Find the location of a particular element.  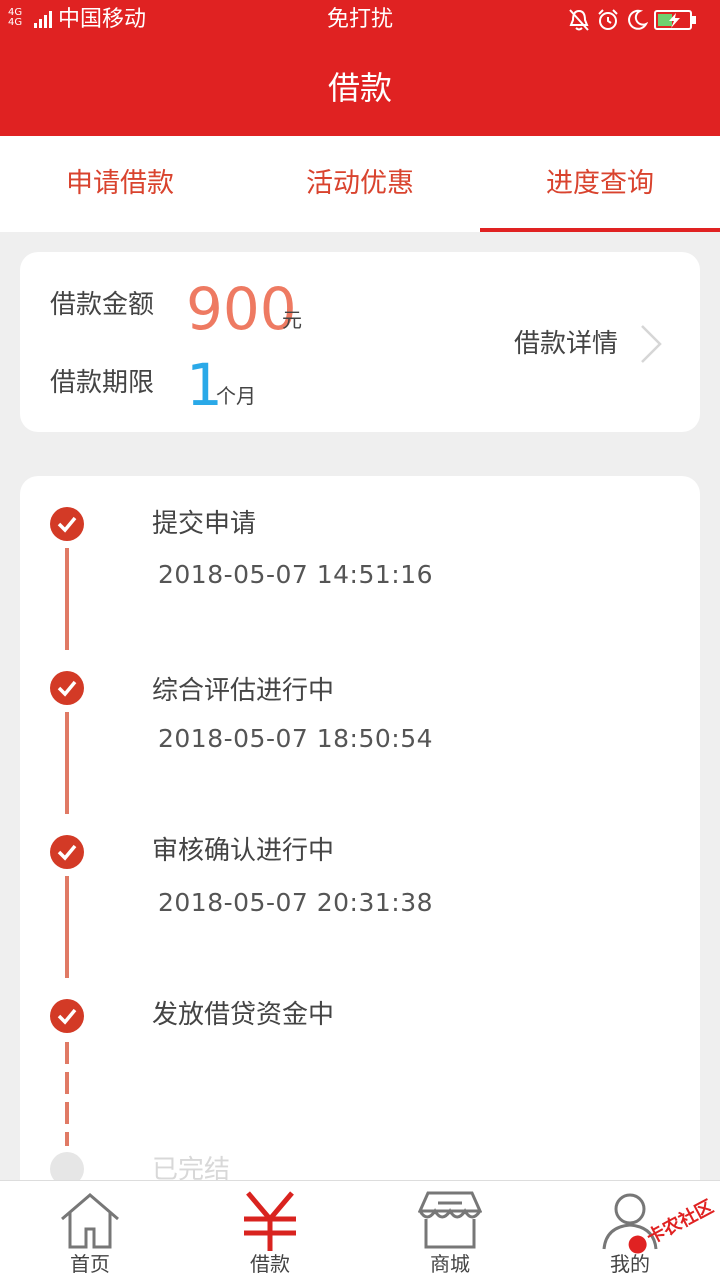

nav-loan: 借款 is located at coordinates (270, 1230).